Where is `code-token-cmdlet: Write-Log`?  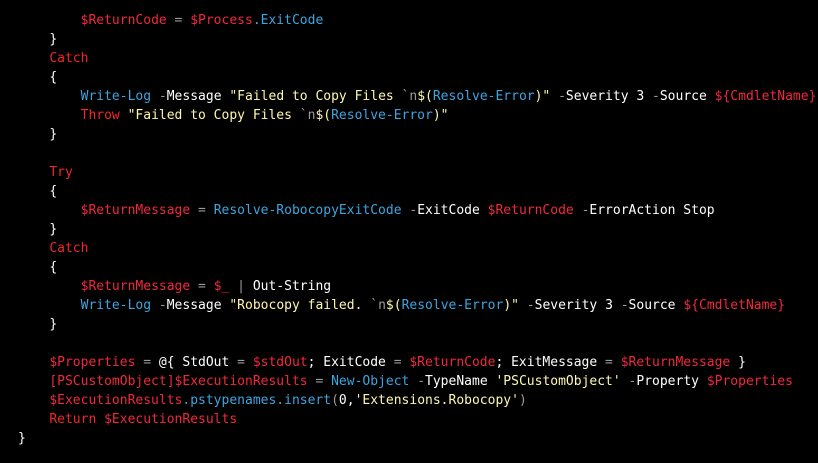
code-token-cmdlet: Write-Log is located at coordinates (116, 305).